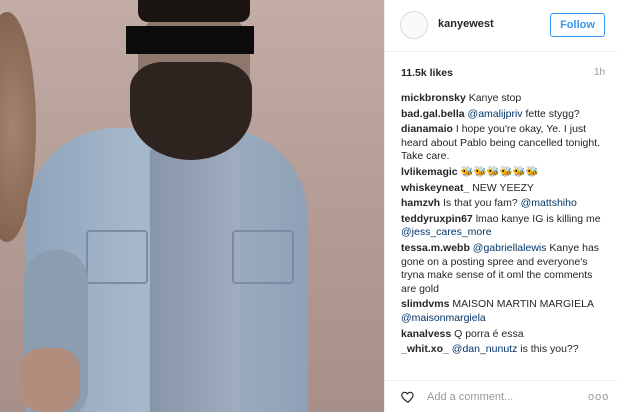 Image resolution: width=618 pixels, height=412 pixels. I want to click on comment-text: NEW YEEZY, so click(501, 187).